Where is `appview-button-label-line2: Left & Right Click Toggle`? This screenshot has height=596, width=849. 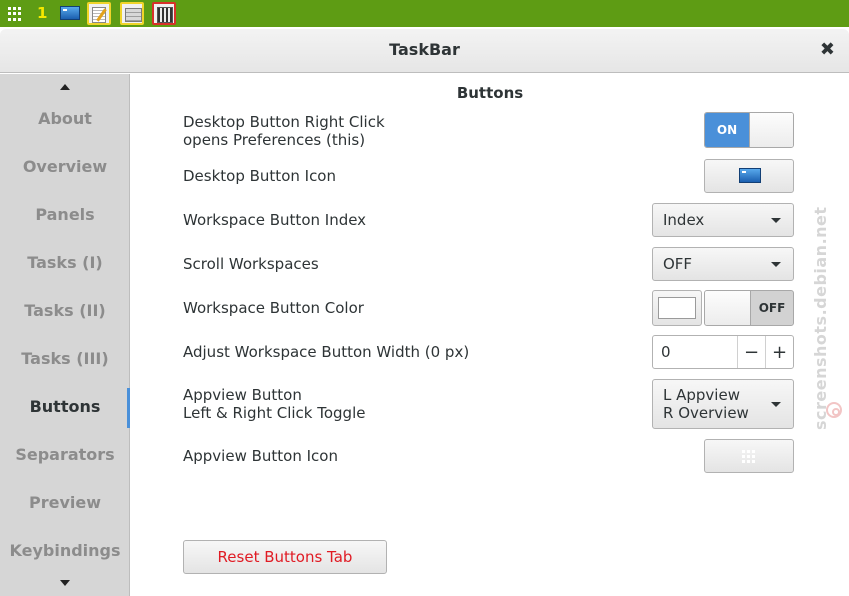 appview-button-label-line2: Left & Right Click Toggle is located at coordinates (274, 413).